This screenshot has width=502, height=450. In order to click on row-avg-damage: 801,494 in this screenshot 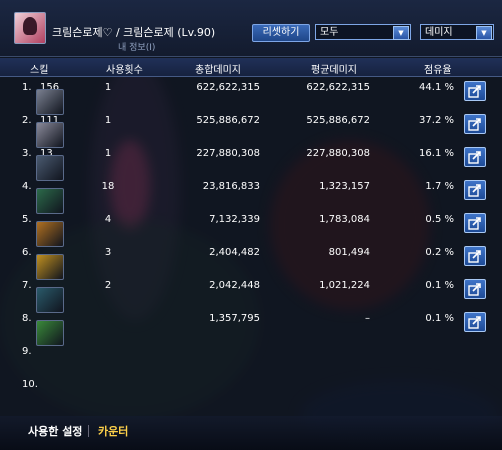, I will do `click(349, 252)`.